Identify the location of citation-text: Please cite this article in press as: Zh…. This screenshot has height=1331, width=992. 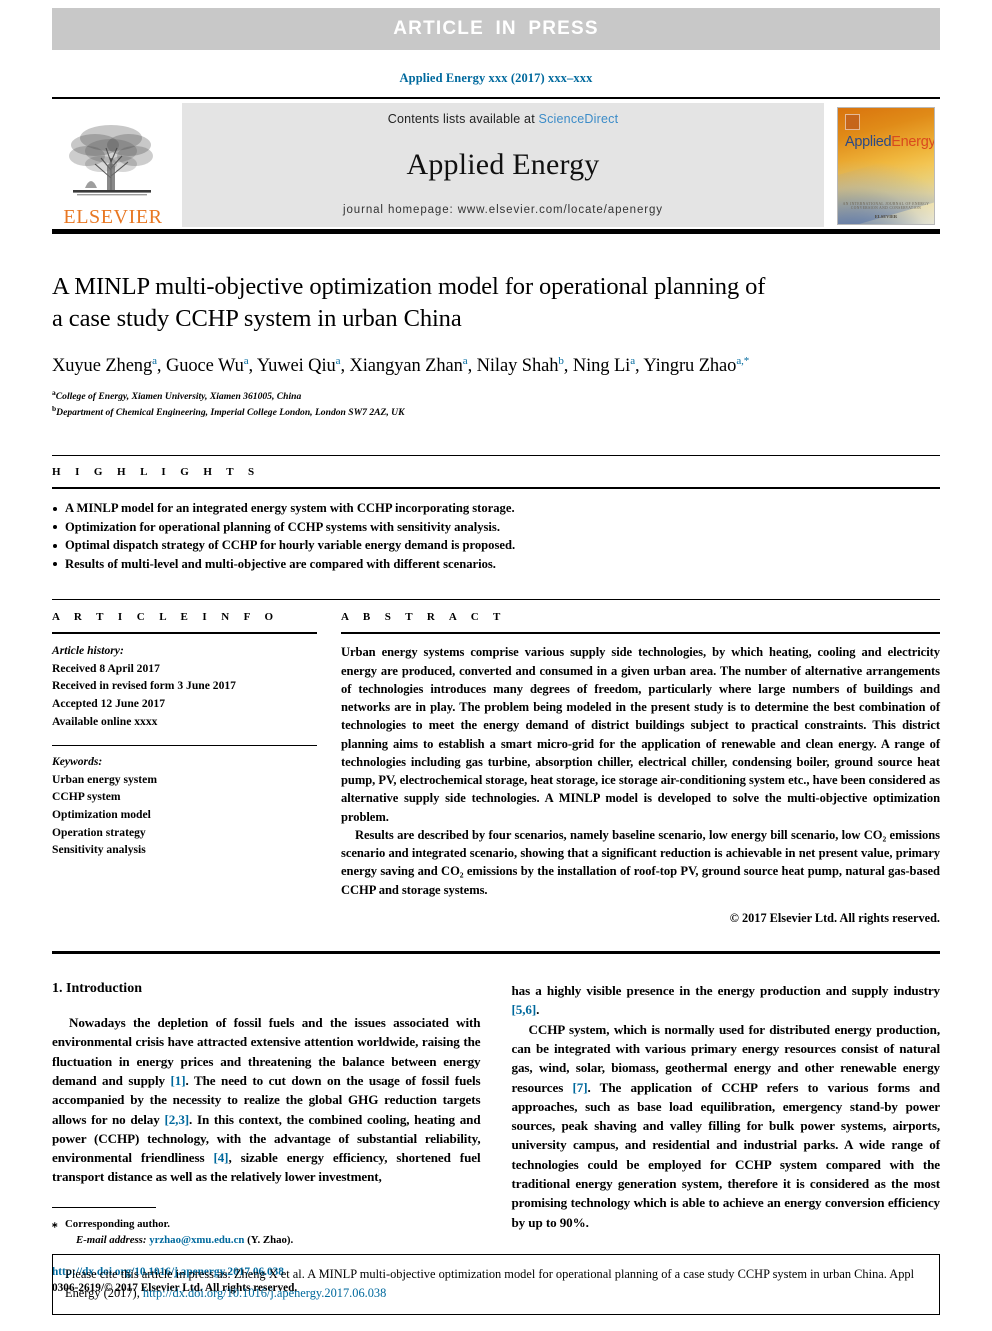
(496, 1284).